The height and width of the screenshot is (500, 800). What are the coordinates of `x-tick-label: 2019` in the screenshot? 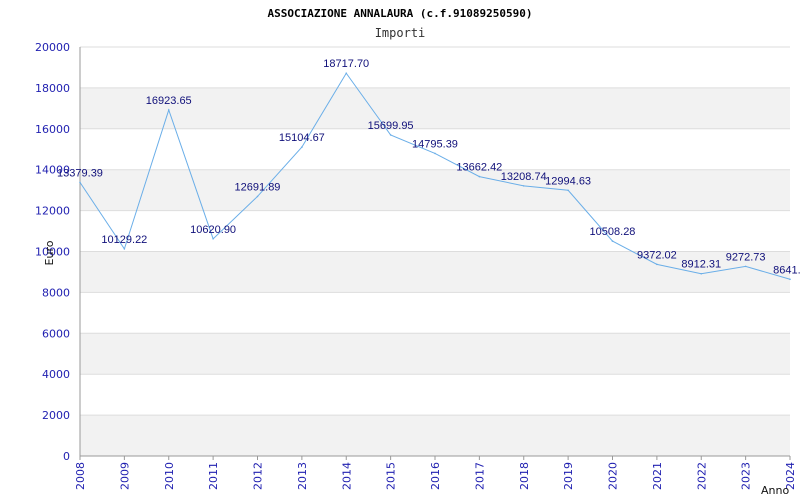 It's located at (568, 476).